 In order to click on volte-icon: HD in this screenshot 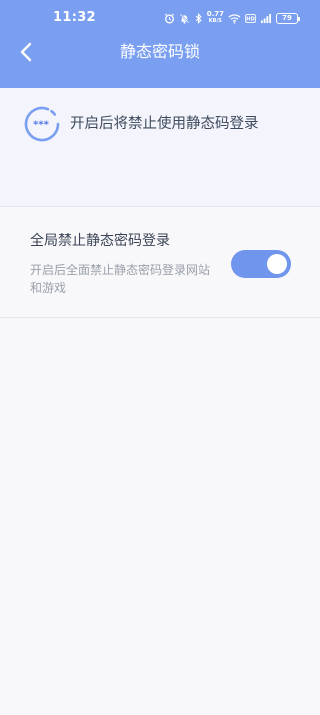, I will do `click(250, 18)`.